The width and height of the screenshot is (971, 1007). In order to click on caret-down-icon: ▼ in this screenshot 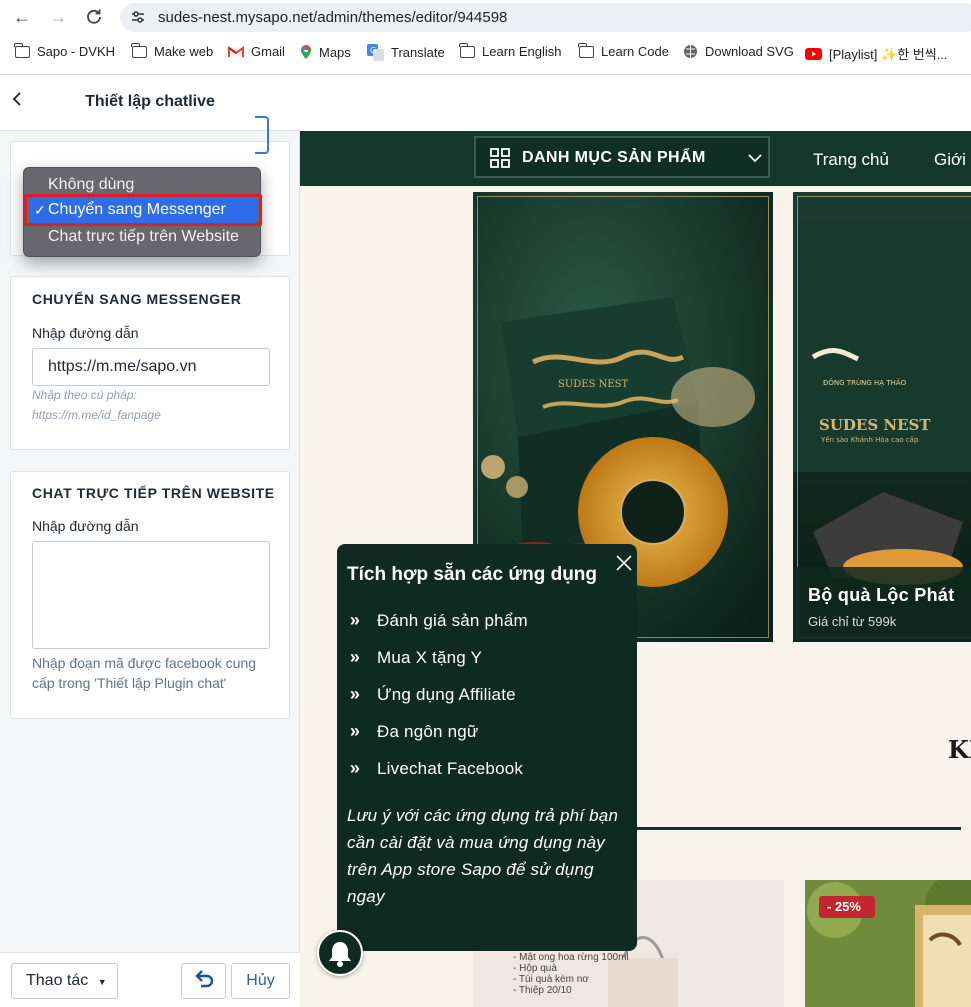, I will do `click(102, 982)`.